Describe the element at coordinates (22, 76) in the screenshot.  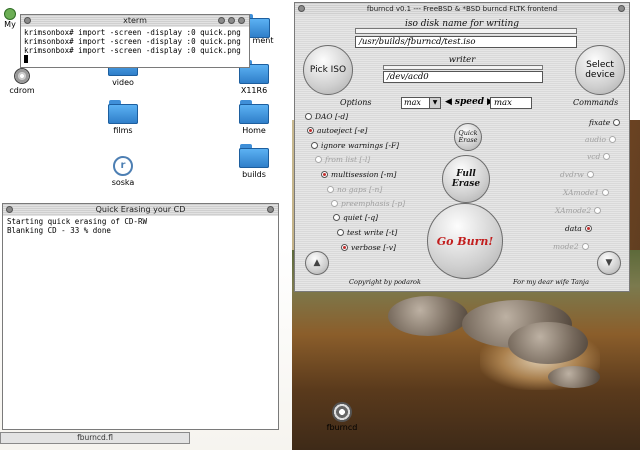
I see `cdrom-icon` at that location.